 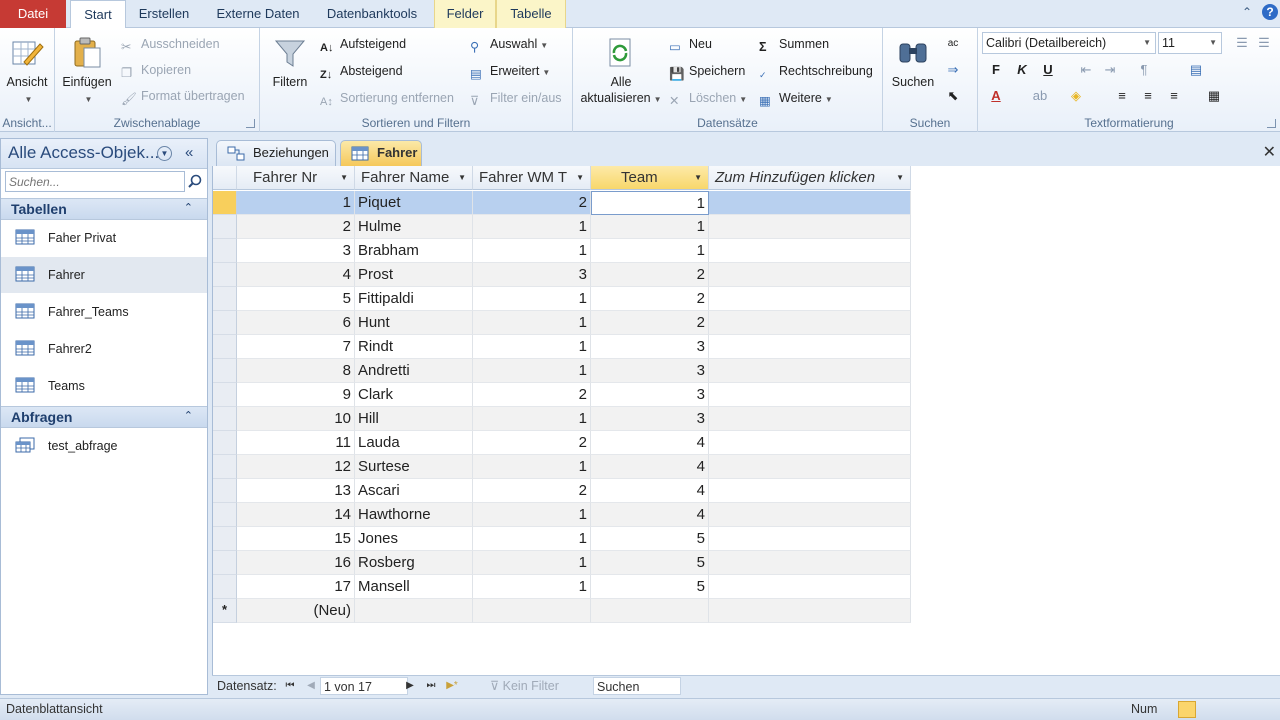 I want to click on cell-fahrer-nr: 1, so click(x=296, y=203).